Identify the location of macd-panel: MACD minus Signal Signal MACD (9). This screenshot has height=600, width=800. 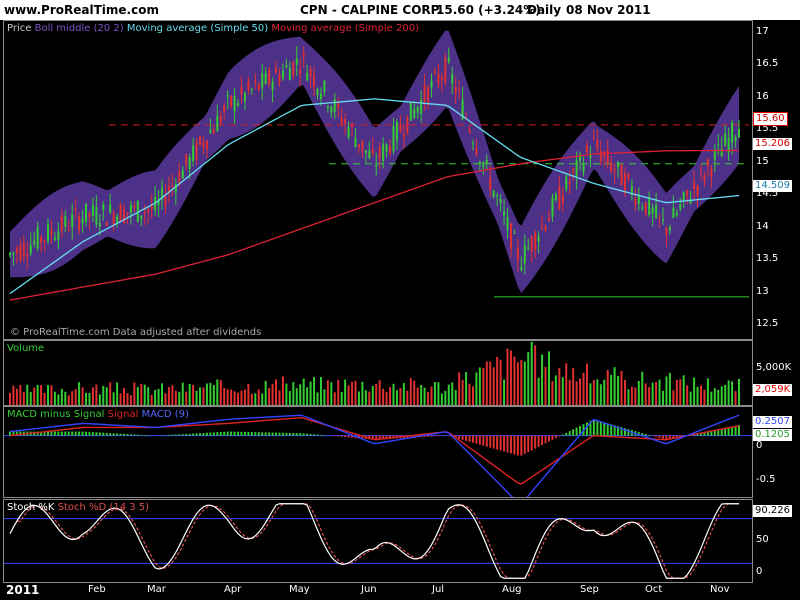
(378, 452).